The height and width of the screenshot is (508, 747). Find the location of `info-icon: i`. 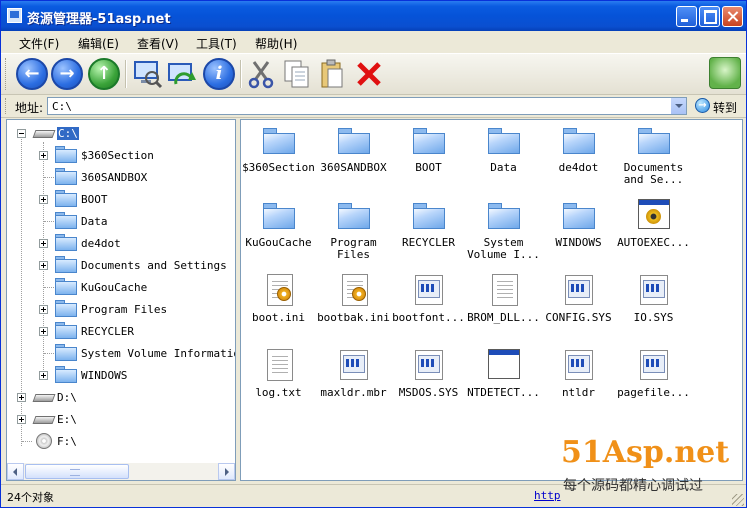

info-icon: i is located at coordinates (219, 74).